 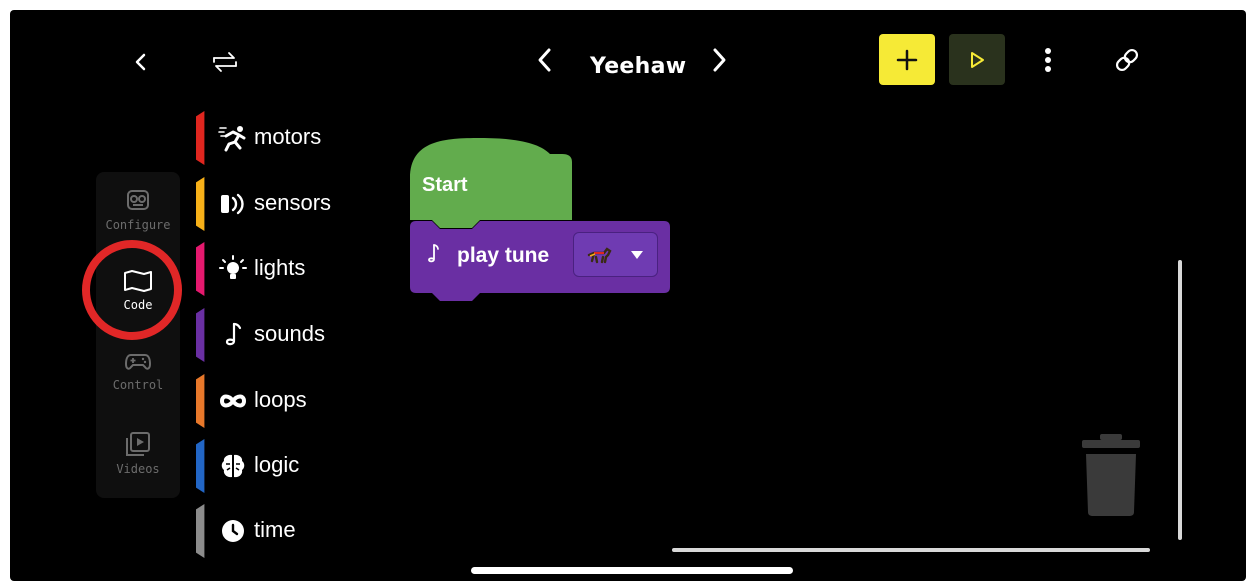 I want to click on plus-icon, so click(x=907, y=59).